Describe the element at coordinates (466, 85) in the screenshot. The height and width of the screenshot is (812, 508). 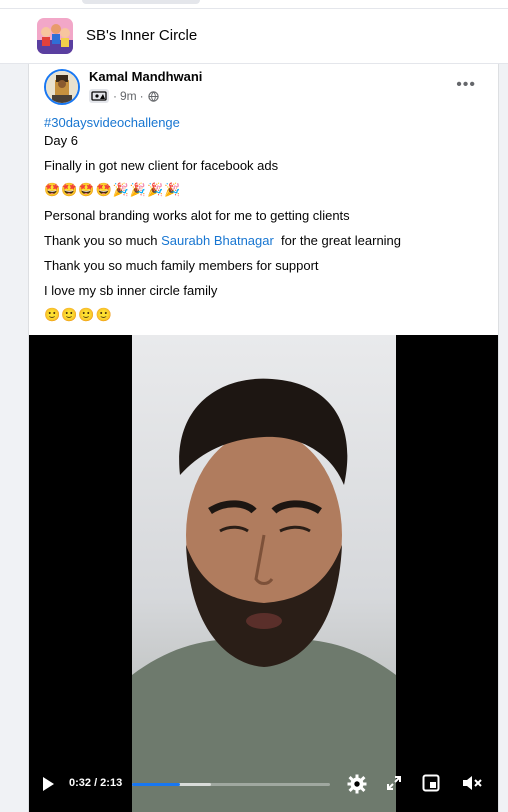
I see `more-options-icon: •••` at that location.